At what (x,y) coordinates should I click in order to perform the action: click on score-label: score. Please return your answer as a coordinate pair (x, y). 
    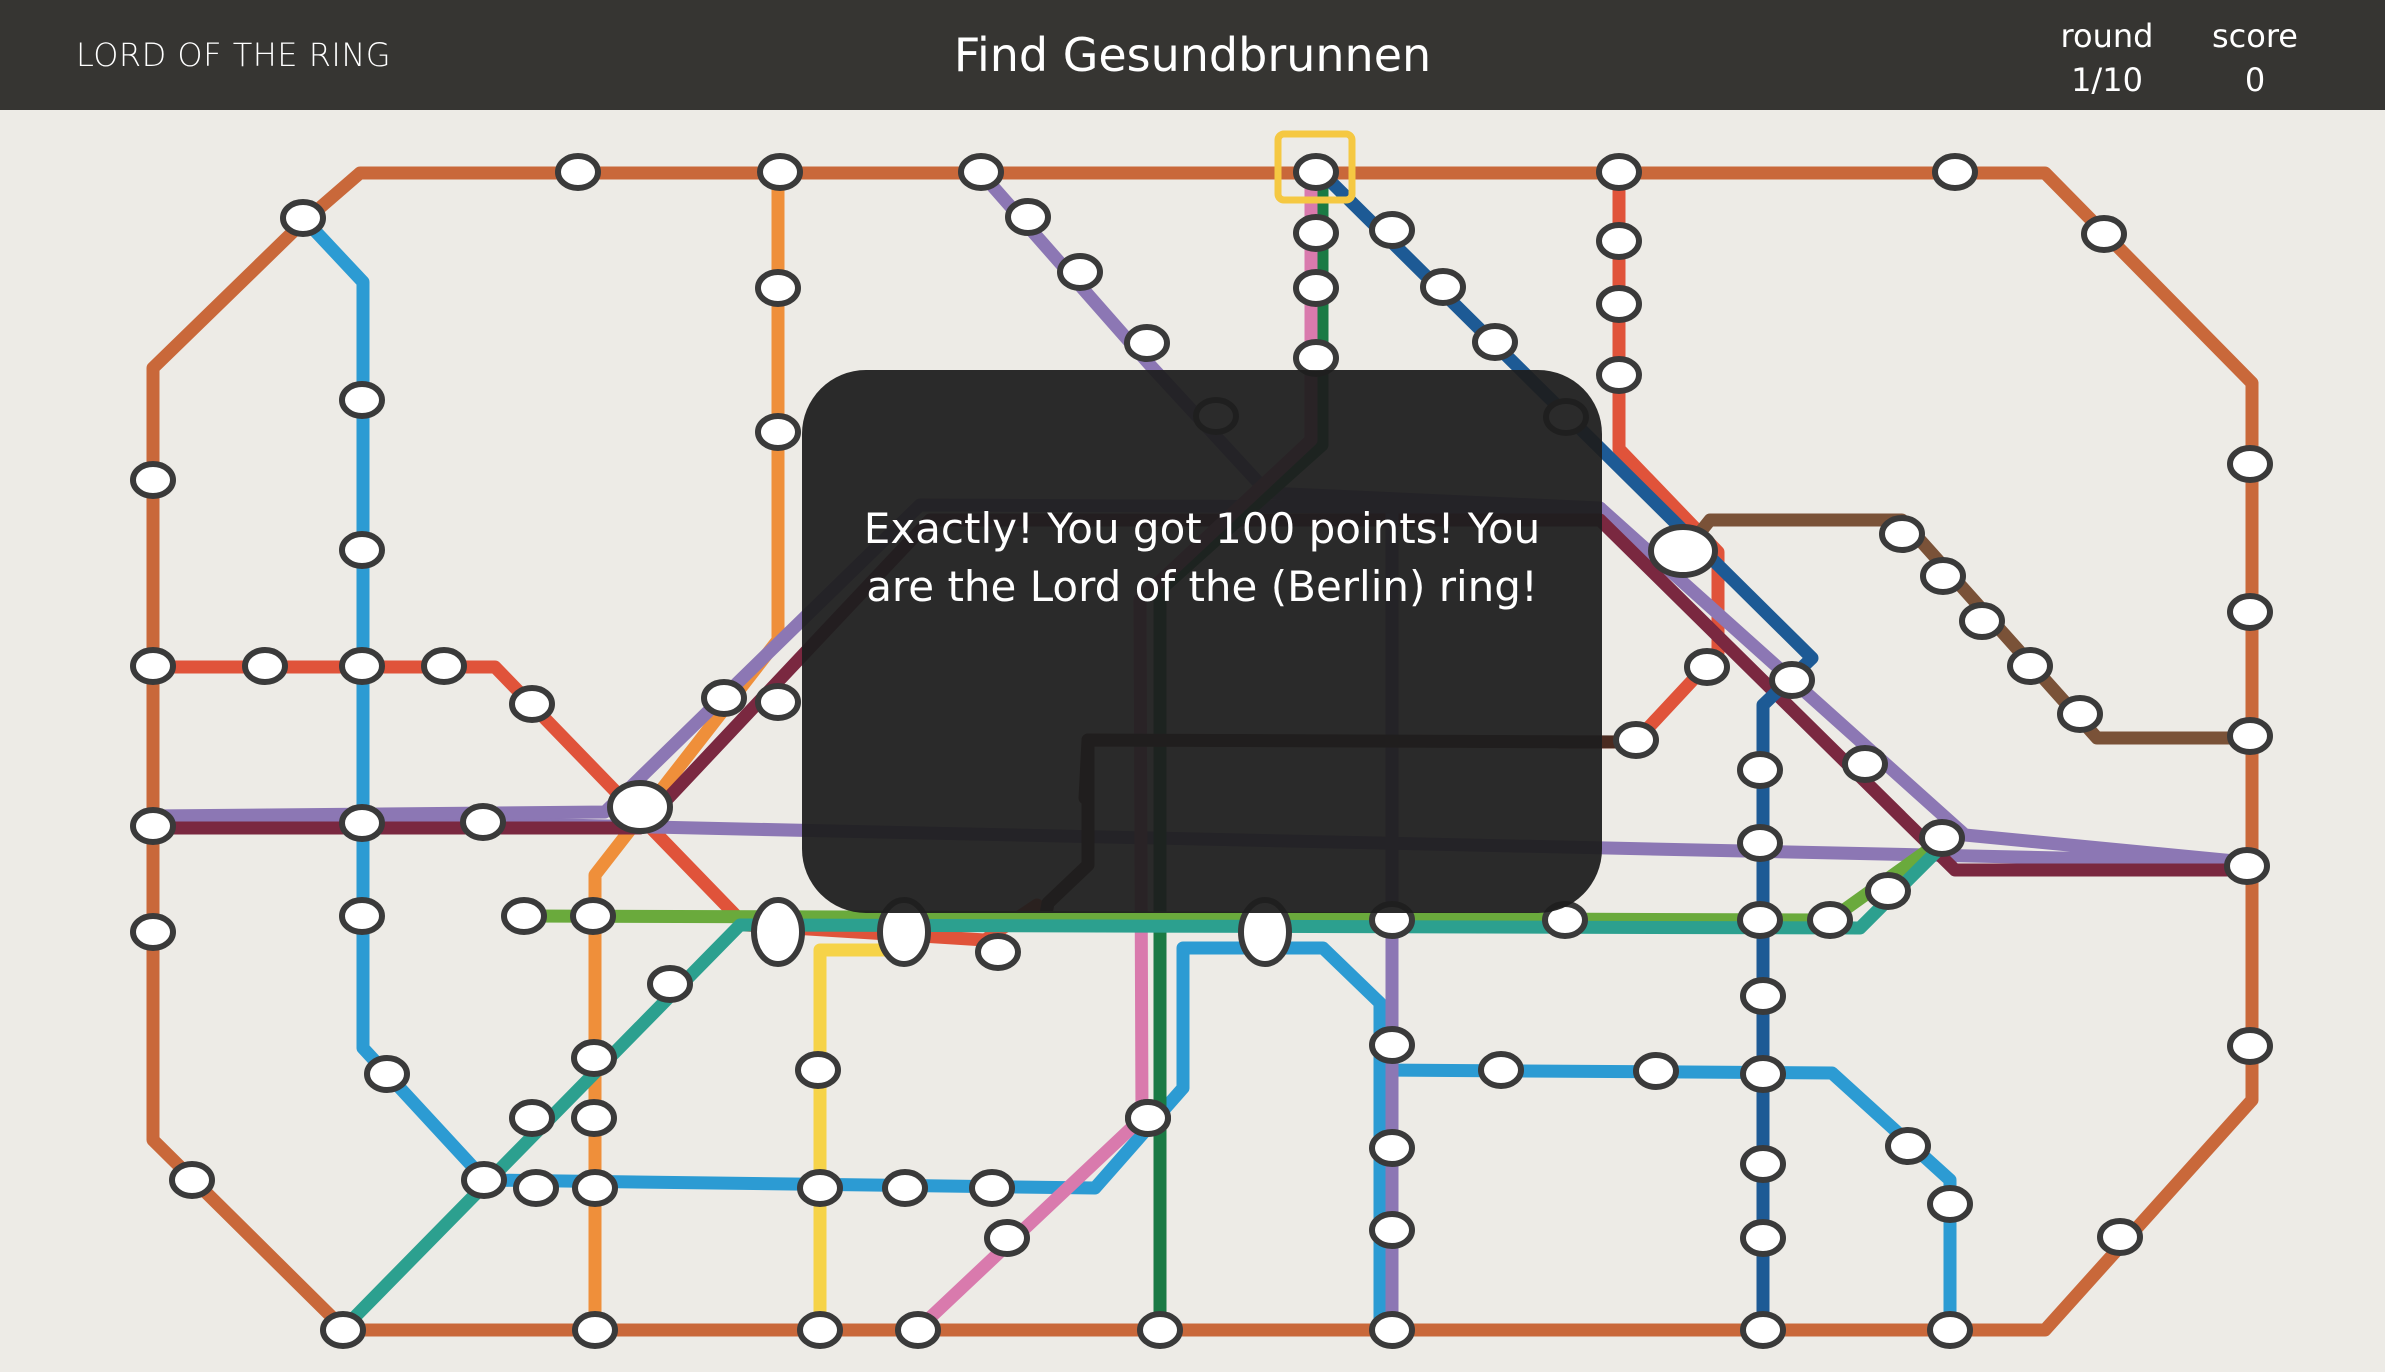
    Looking at the image, I should click on (2255, 36).